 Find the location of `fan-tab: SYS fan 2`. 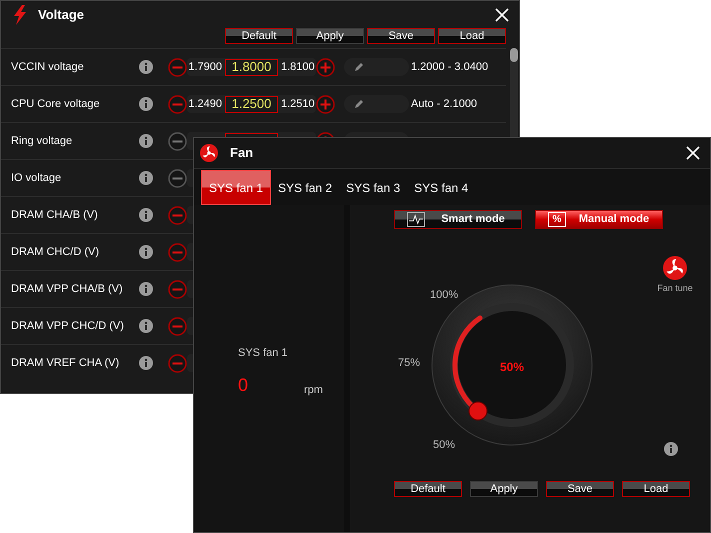

fan-tab: SYS fan 2 is located at coordinates (305, 187).